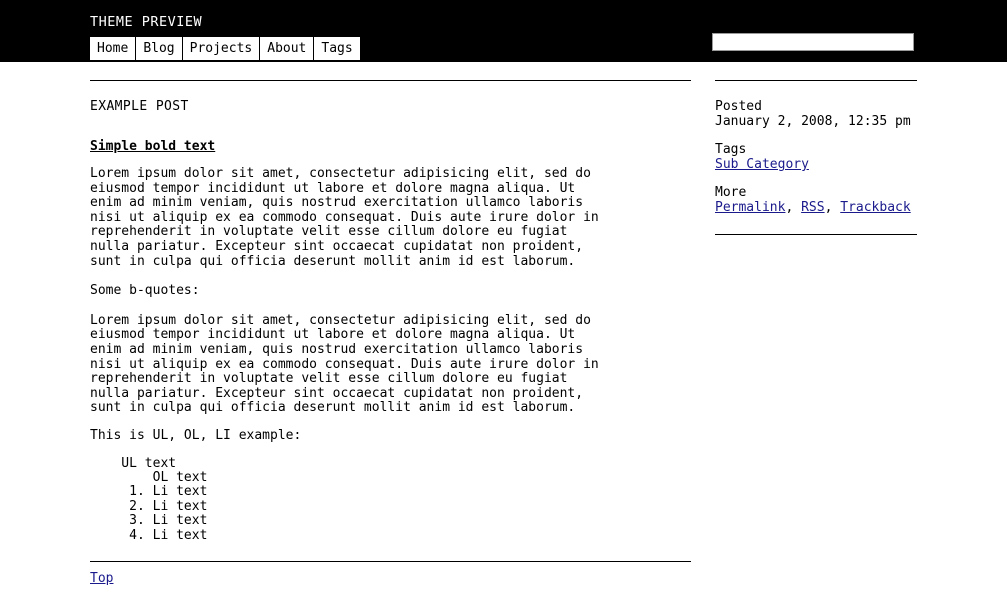 This screenshot has height=613, width=1007. Describe the element at coordinates (133, 463) in the screenshot. I see `list-item: UL text` at that location.